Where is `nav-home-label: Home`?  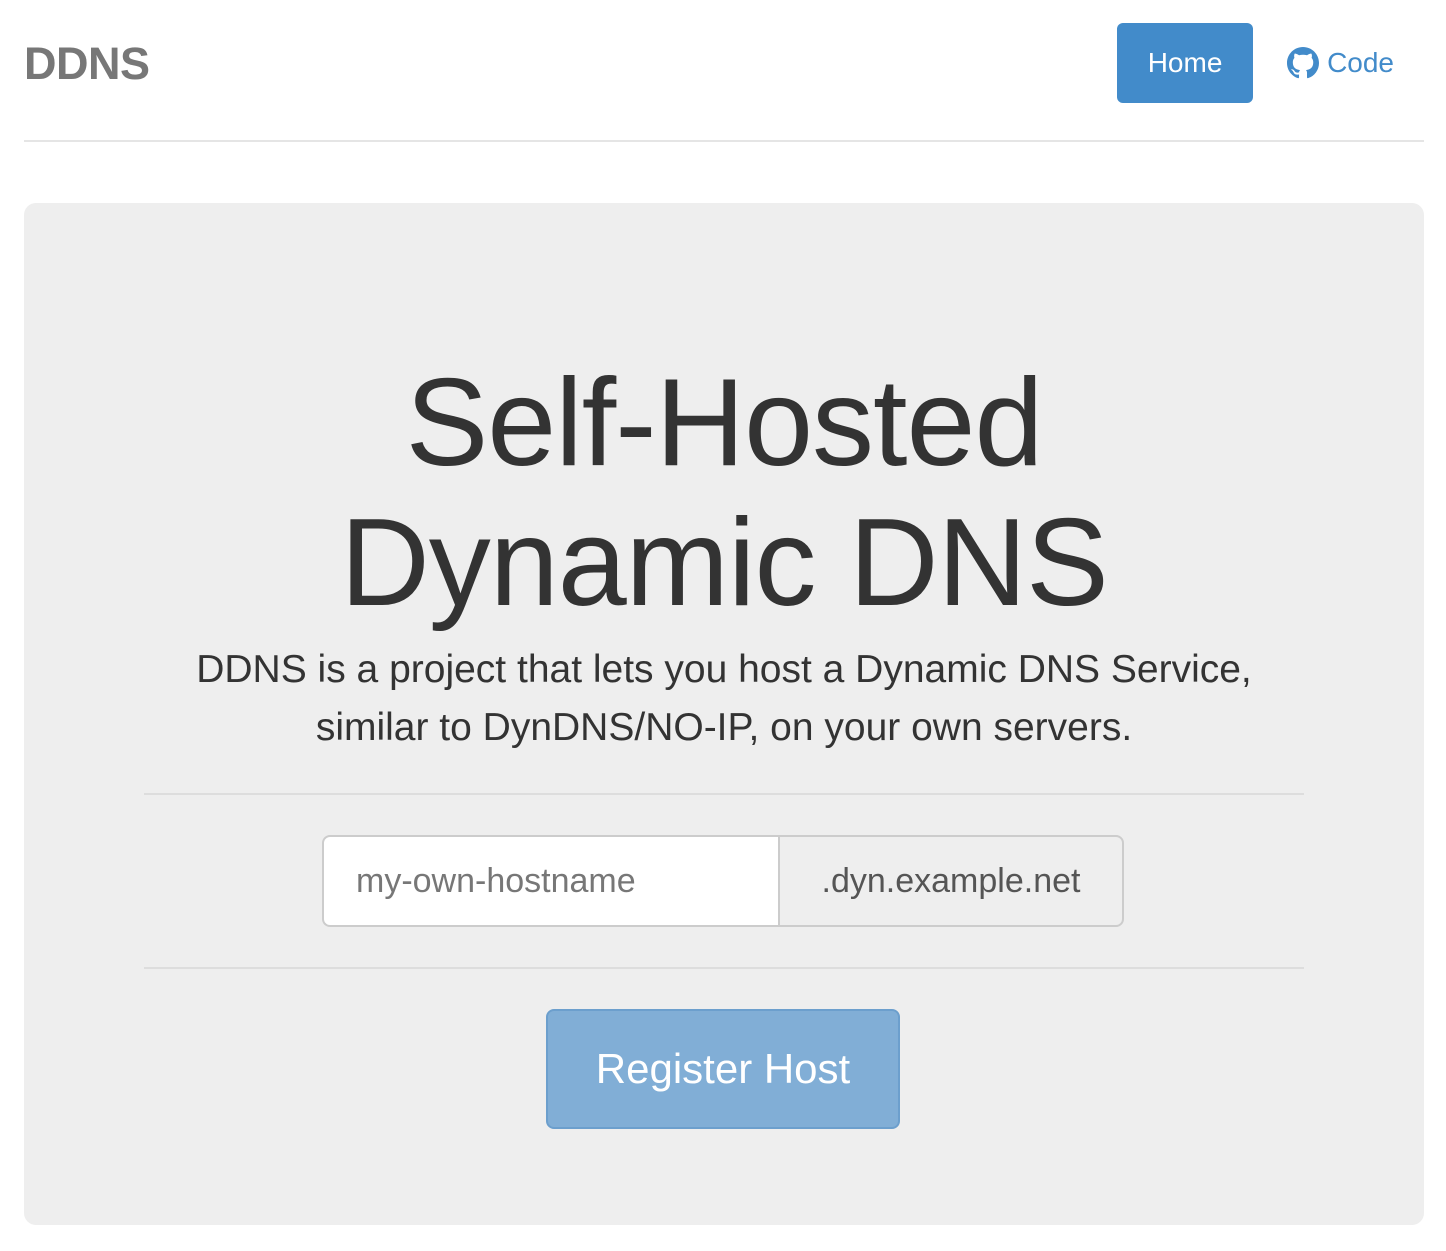 nav-home-label: Home is located at coordinates (1185, 62).